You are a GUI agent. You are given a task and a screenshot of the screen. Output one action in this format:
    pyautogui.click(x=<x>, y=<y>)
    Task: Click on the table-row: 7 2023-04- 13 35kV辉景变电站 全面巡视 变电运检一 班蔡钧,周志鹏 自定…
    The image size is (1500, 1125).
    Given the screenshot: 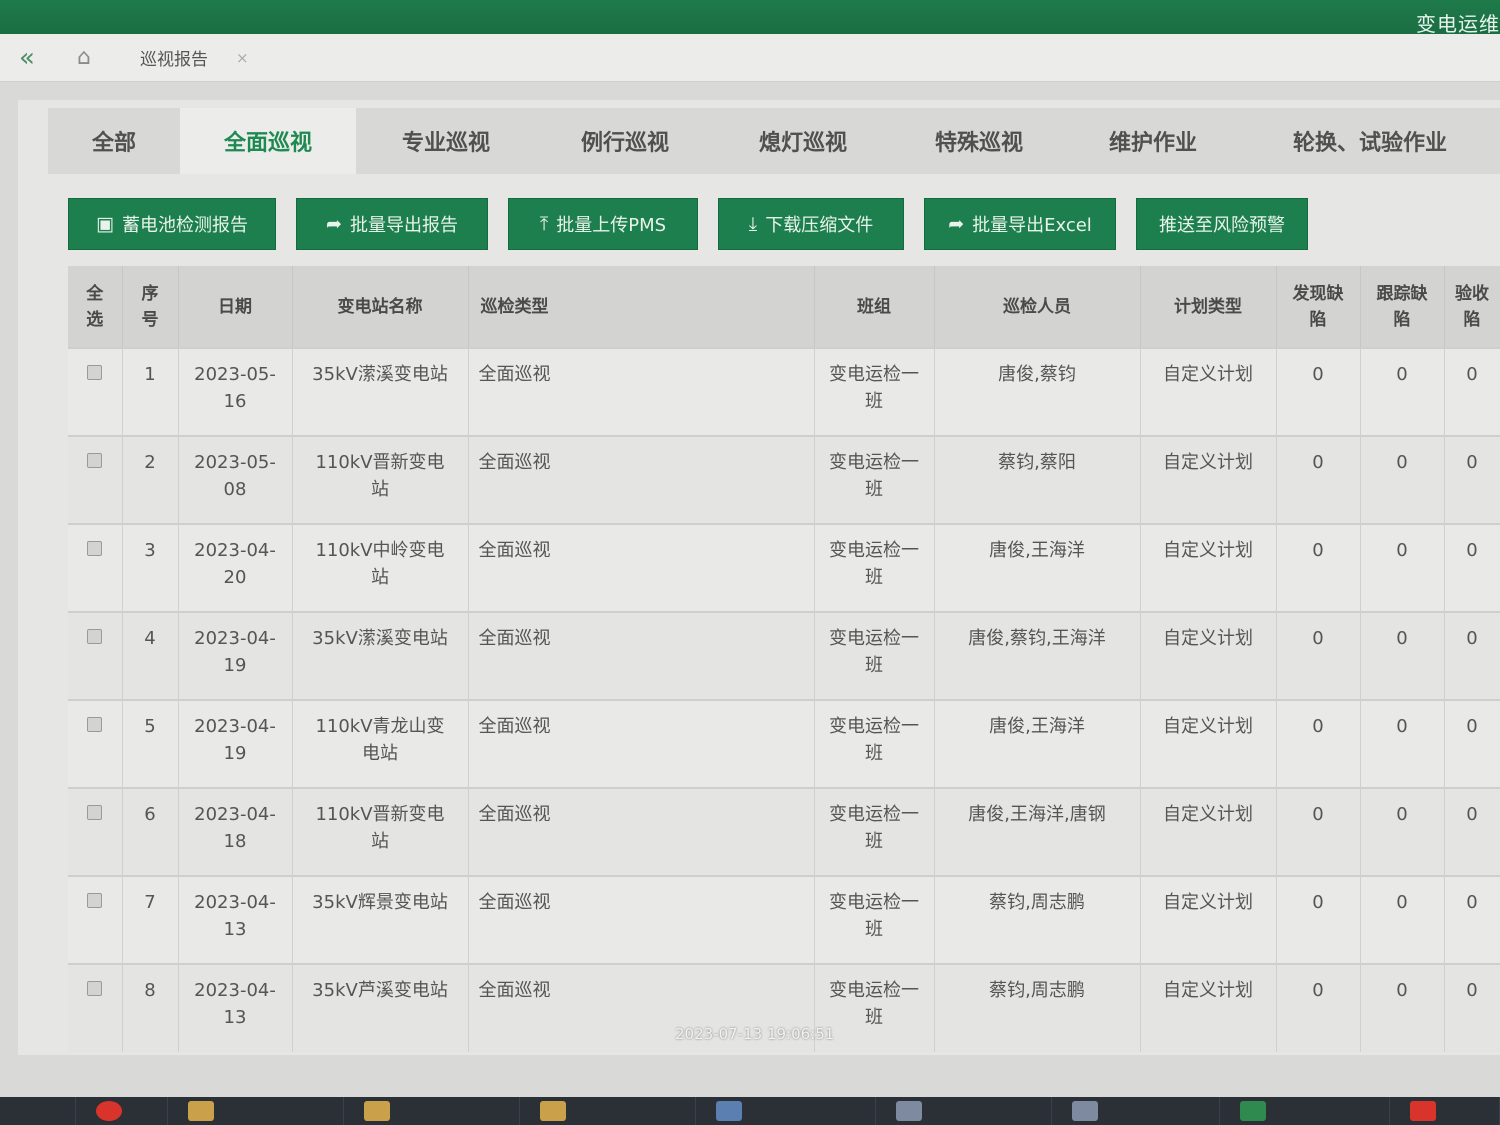 What is the action you would take?
    pyautogui.click(x=784, y=919)
    